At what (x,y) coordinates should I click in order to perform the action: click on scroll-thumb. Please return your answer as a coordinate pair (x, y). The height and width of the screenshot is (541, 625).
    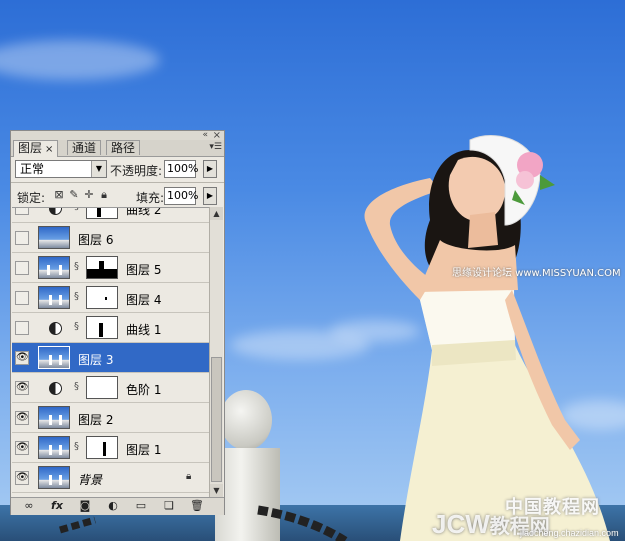
    Looking at the image, I should click on (216, 419).